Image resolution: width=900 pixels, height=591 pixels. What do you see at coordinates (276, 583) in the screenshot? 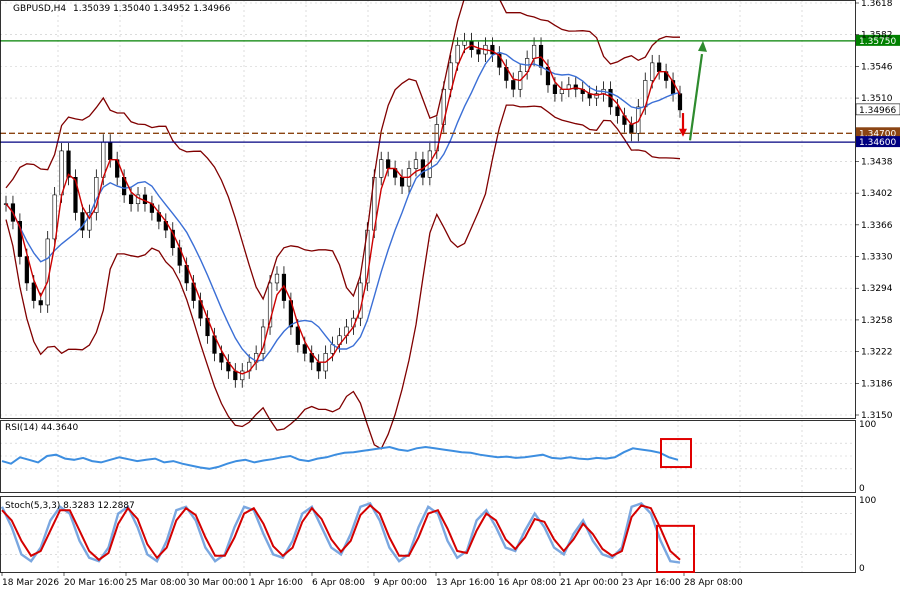
I see `time-tick-label: 1 Apr 16:00` at bounding box center [276, 583].